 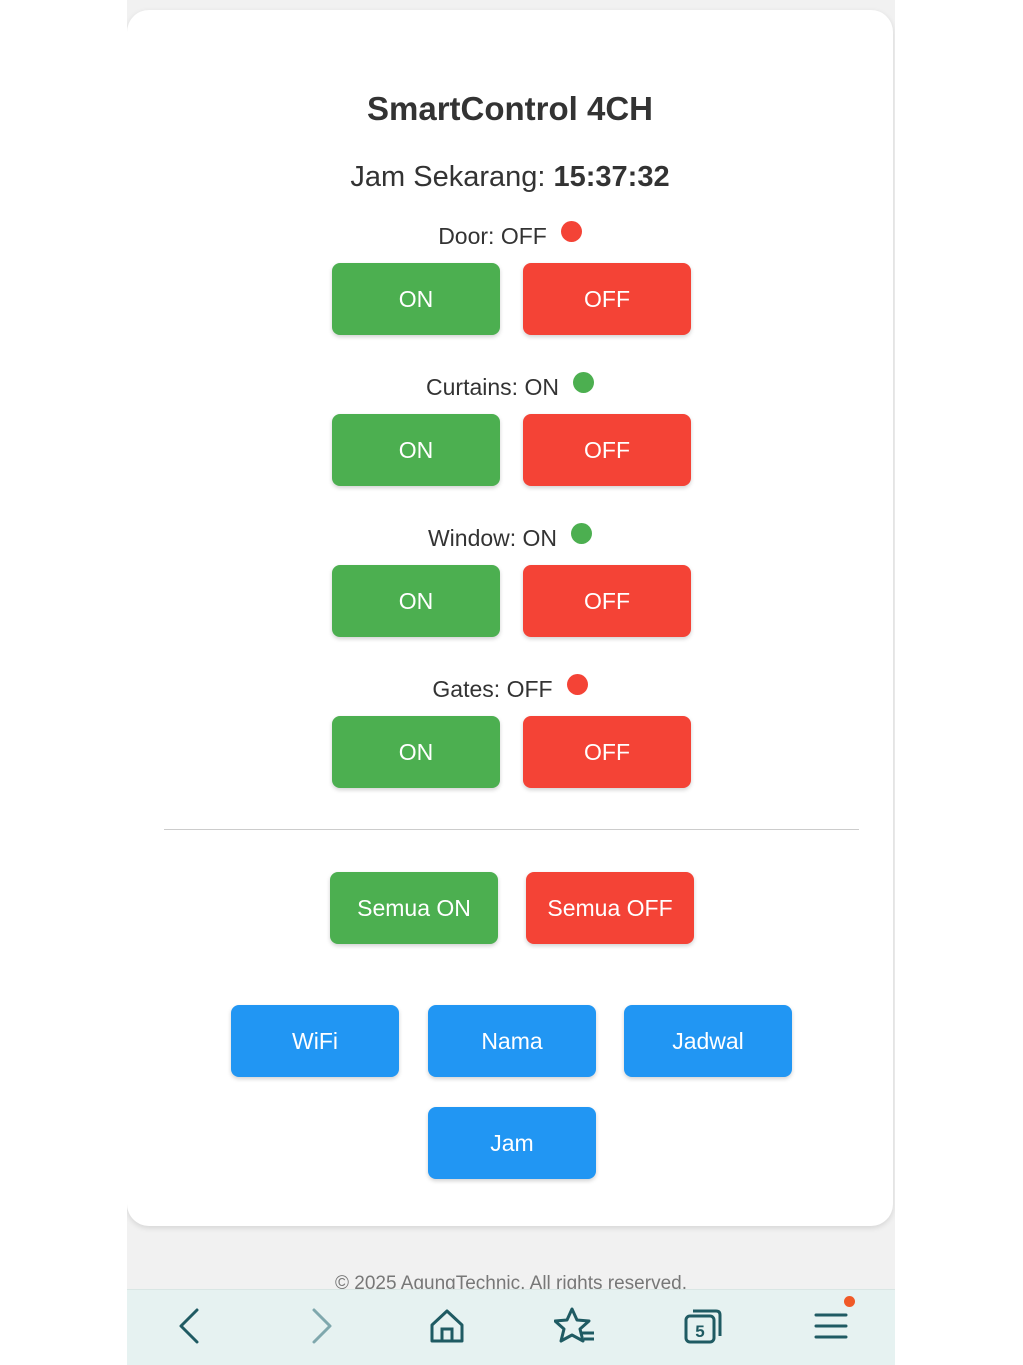 I want to click on device-label: Curtains: ON, so click(x=492, y=387).